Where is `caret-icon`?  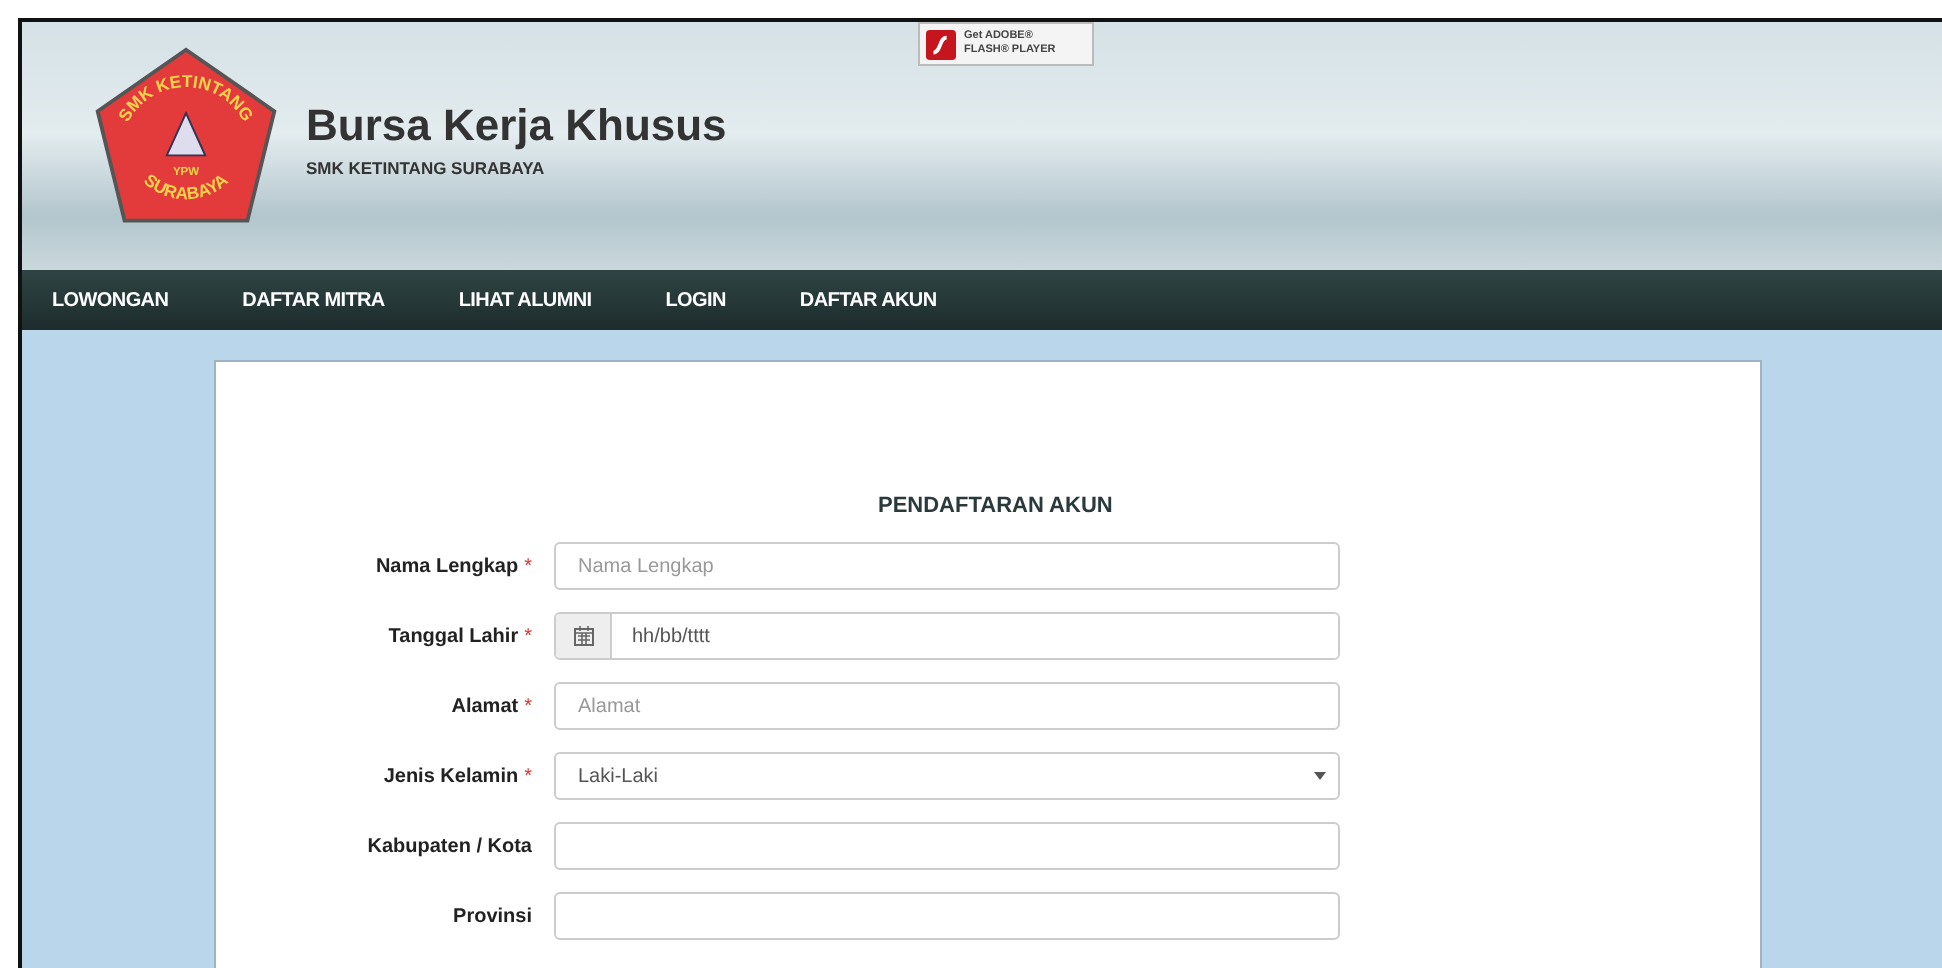 caret-icon is located at coordinates (1320, 776).